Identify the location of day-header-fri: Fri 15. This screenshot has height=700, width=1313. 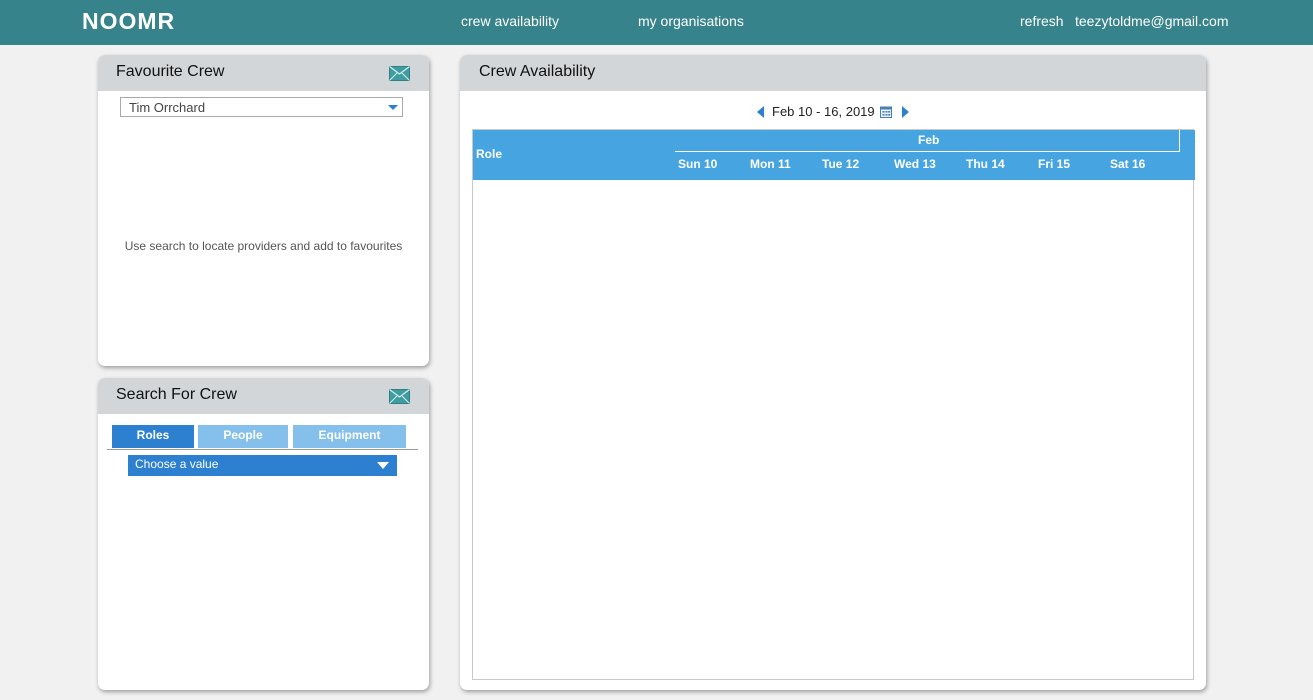
(1054, 164).